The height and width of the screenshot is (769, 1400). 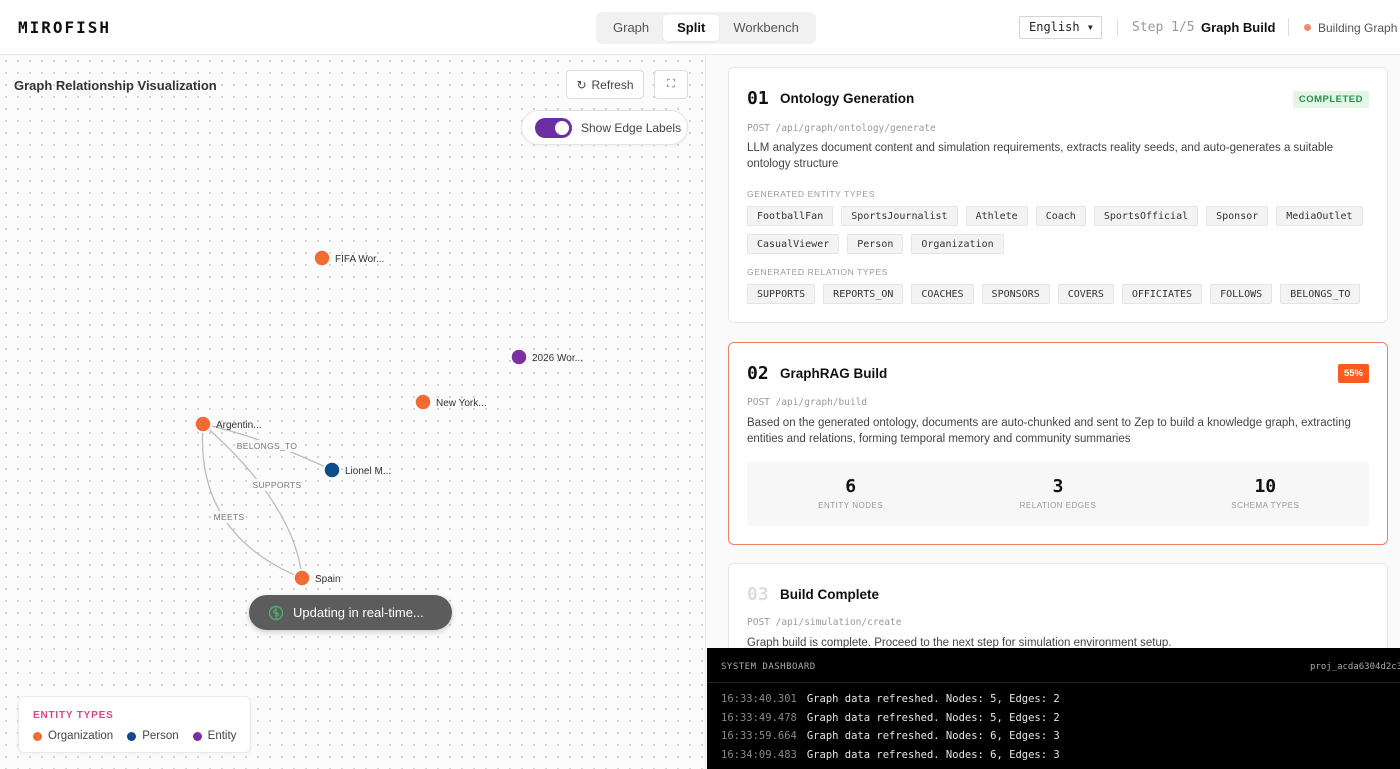 I want to click on entity-type-chip: FootballFan, so click(x=790, y=216).